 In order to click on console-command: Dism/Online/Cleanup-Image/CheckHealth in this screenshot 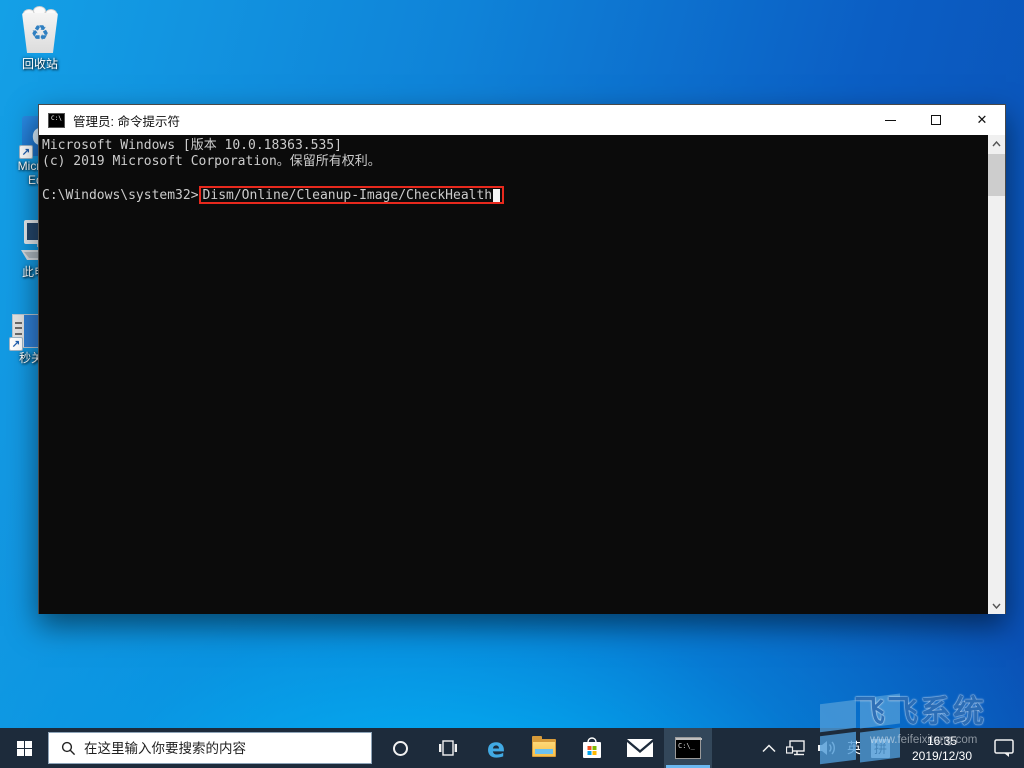, I will do `click(347, 195)`.